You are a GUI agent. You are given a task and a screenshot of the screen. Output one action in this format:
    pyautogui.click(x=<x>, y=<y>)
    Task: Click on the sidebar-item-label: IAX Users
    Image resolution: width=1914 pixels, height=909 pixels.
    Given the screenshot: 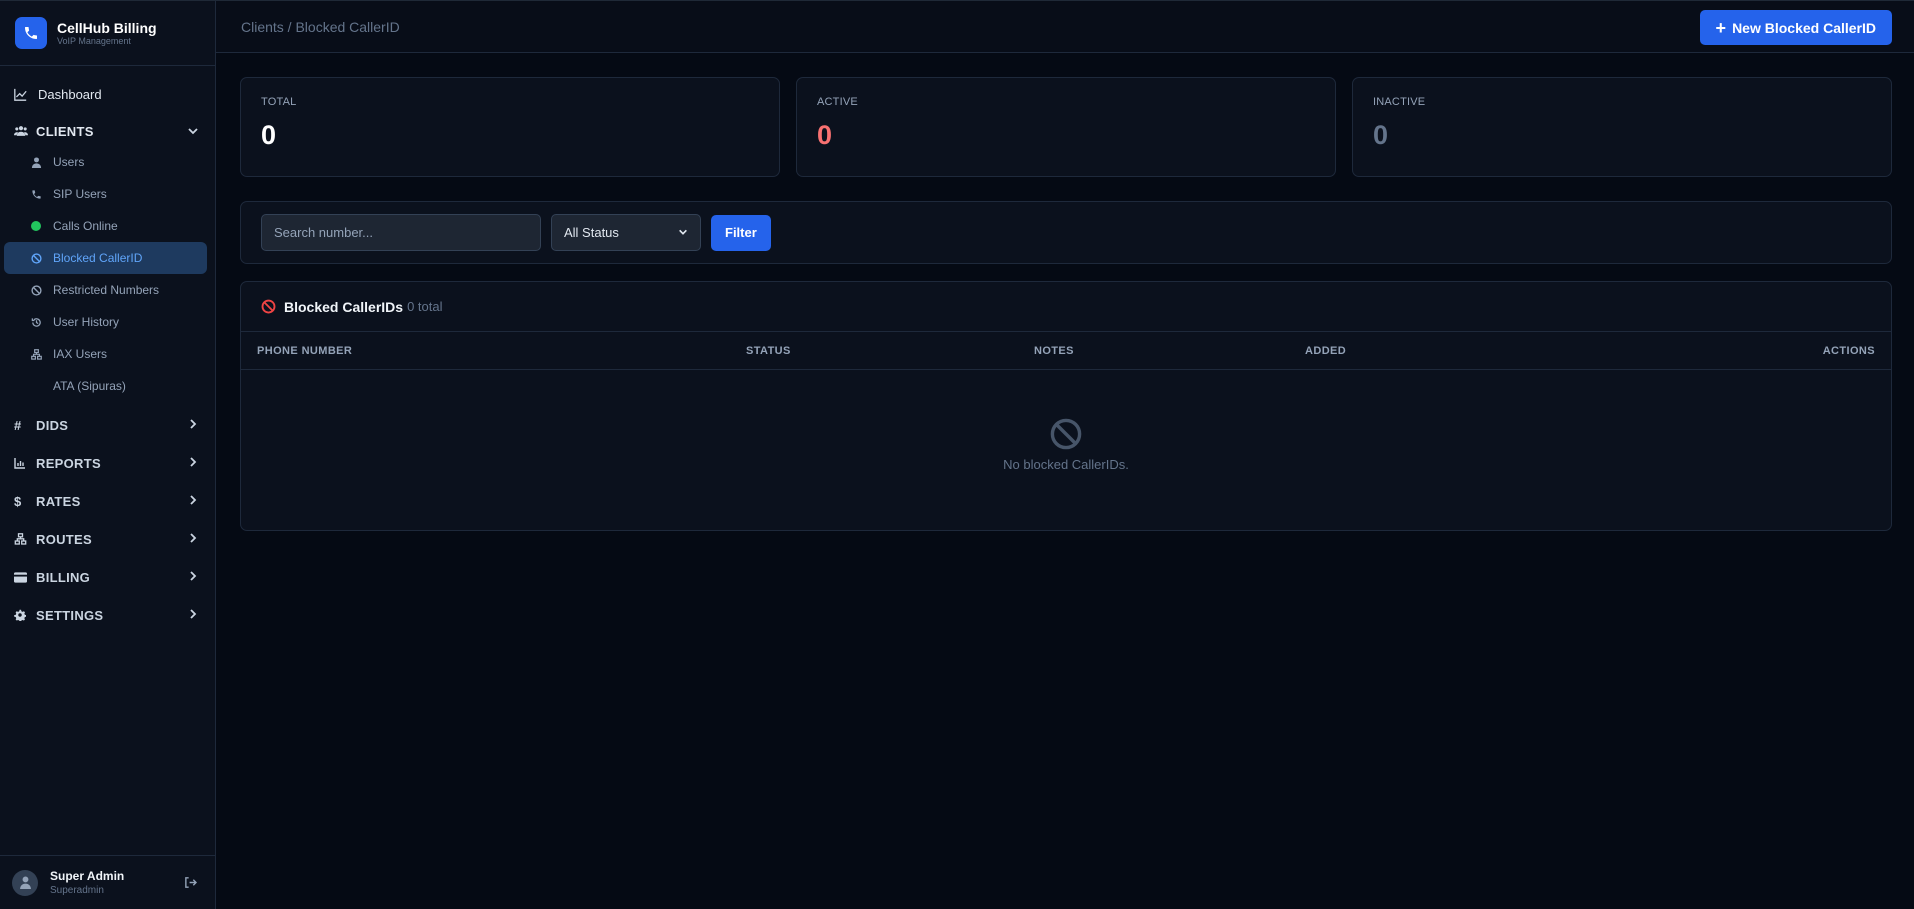 What is the action you would take?
    pyautogui.click(x=80, y=354)
    